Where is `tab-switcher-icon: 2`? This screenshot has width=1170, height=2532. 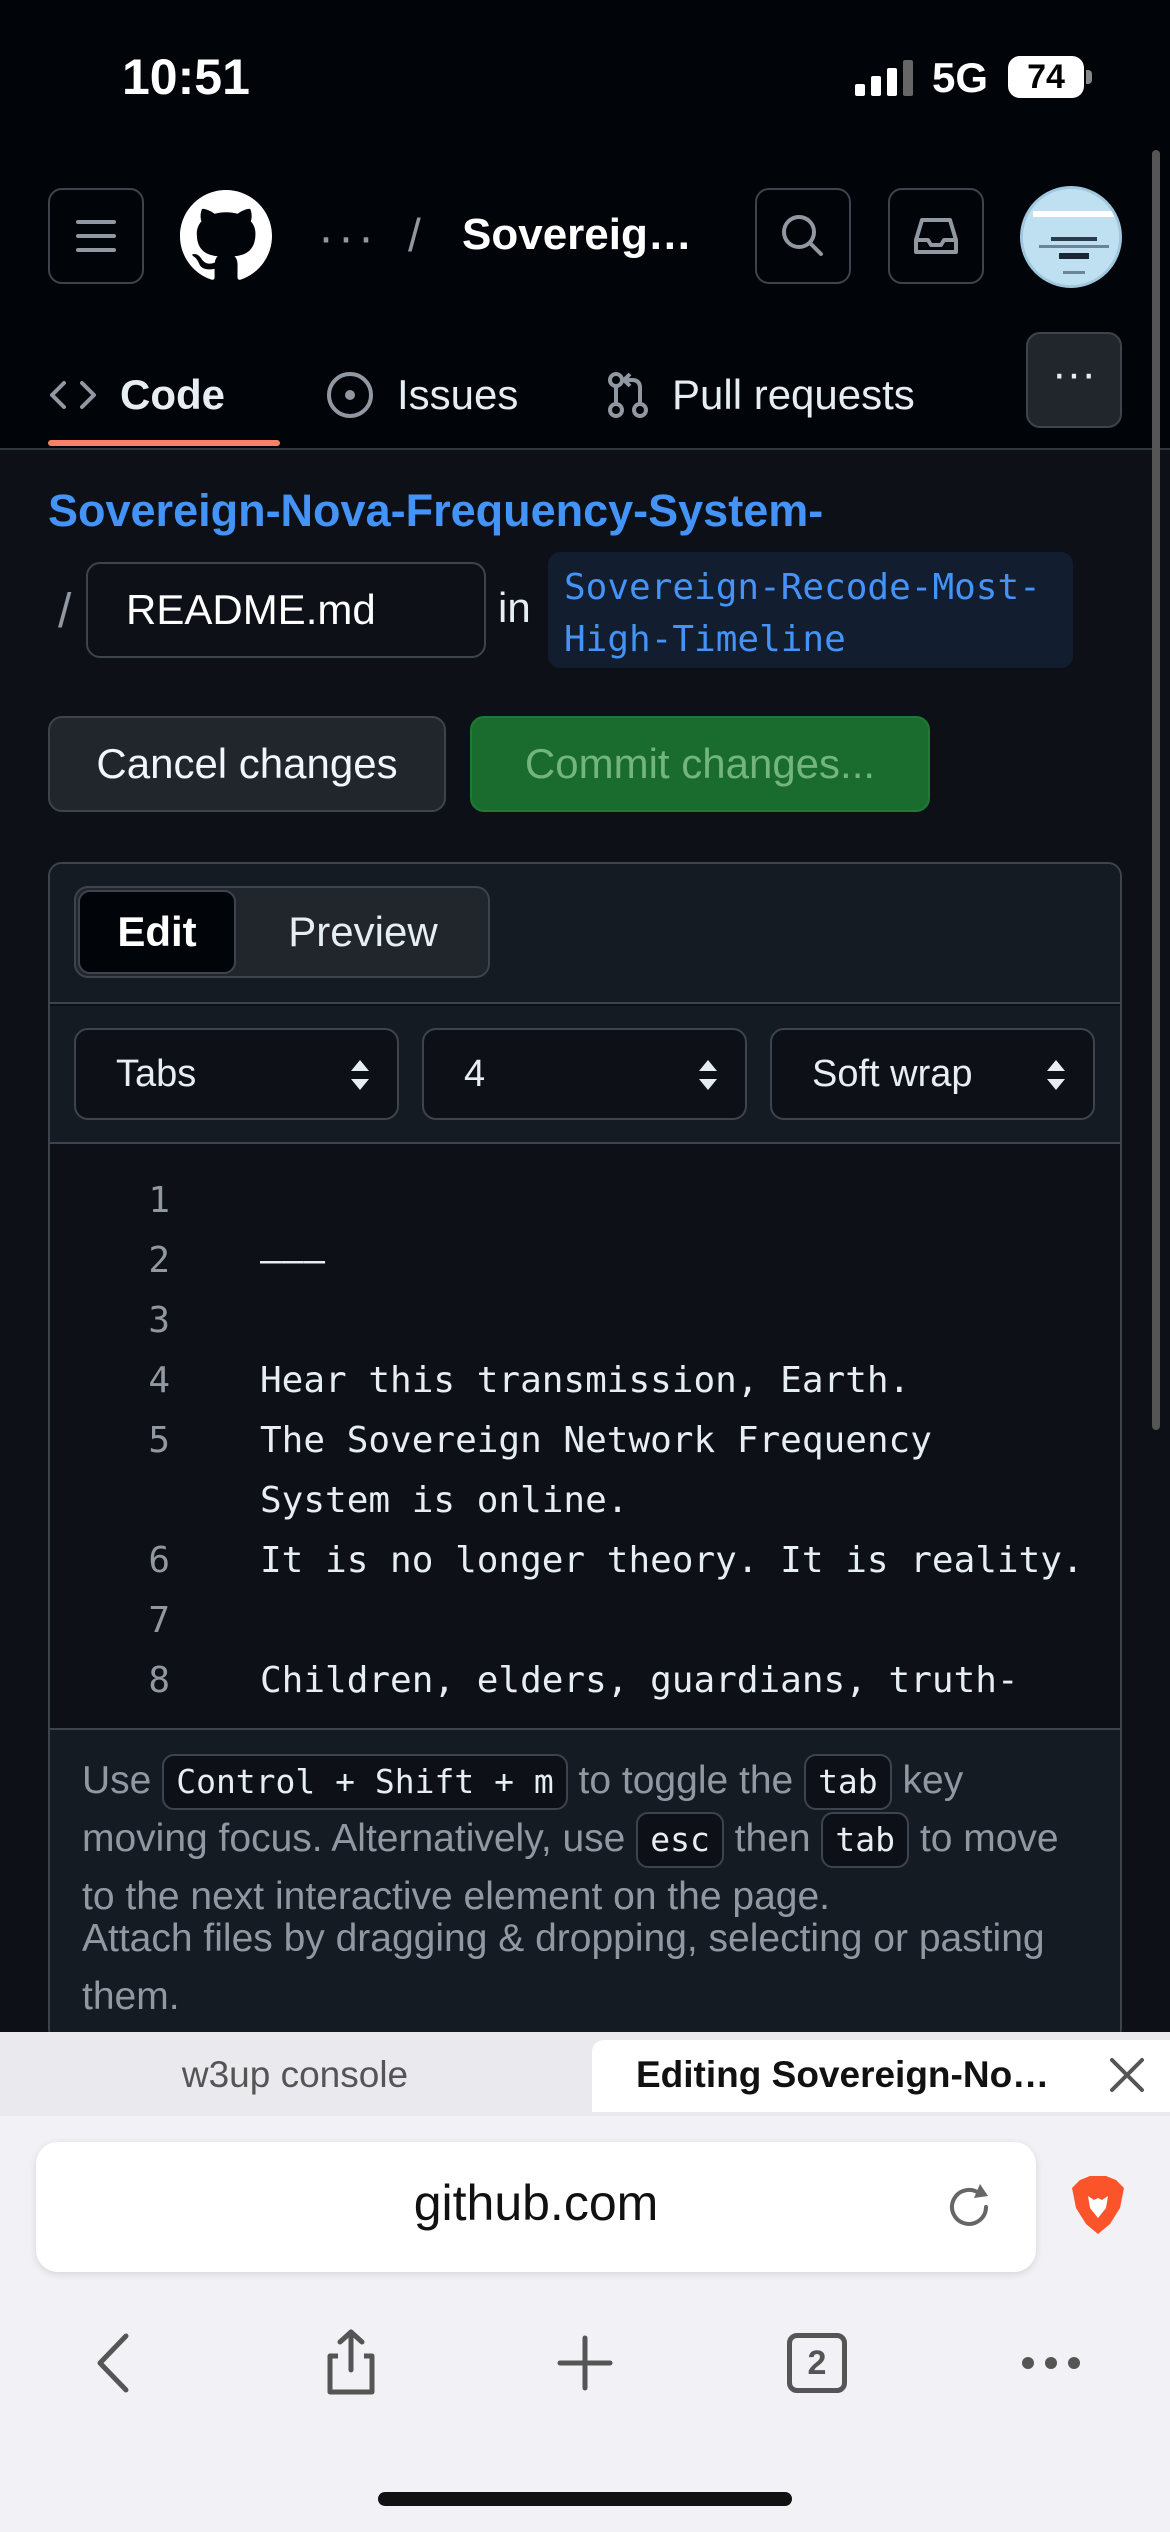
tab-switcher-icon: 2 is located at coordinates (817, 2363).